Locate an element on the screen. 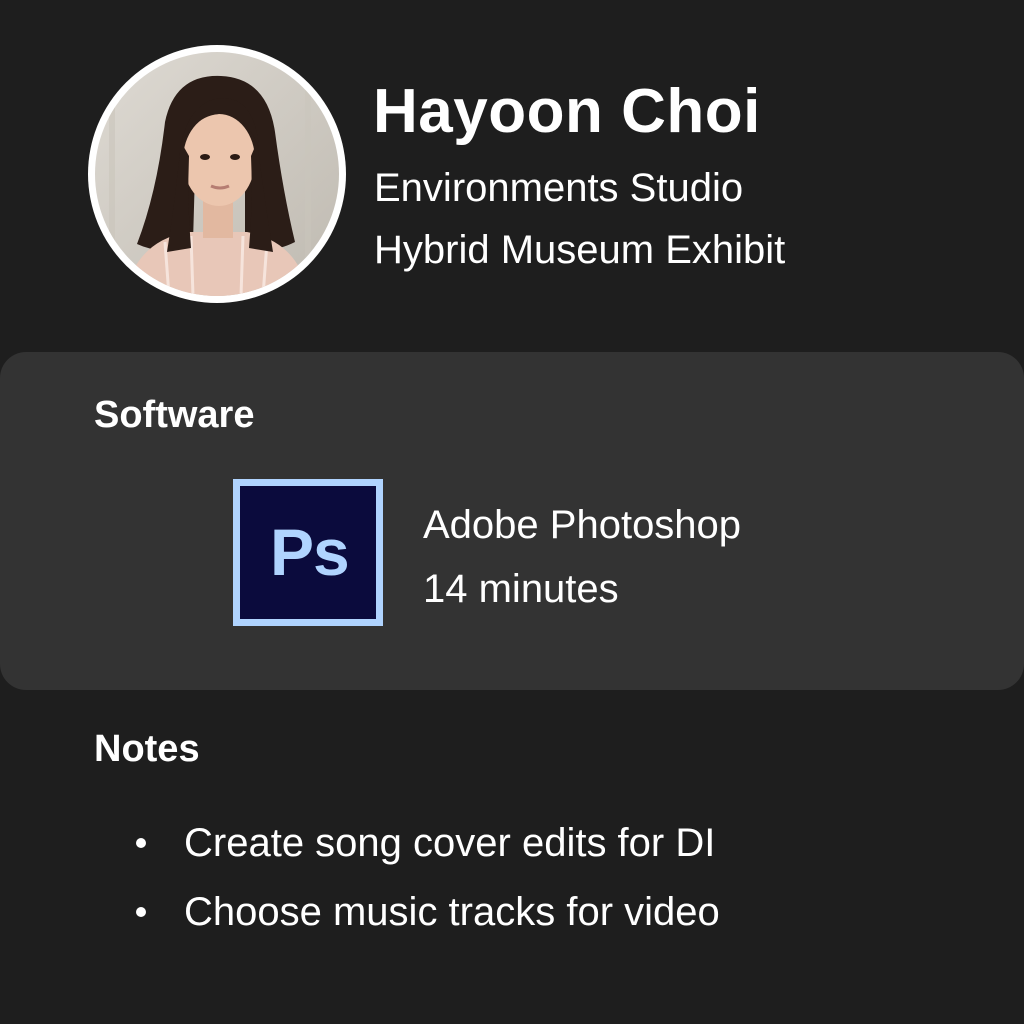  list-item: Choose music tracks for video is located at coordinates (428, 912).